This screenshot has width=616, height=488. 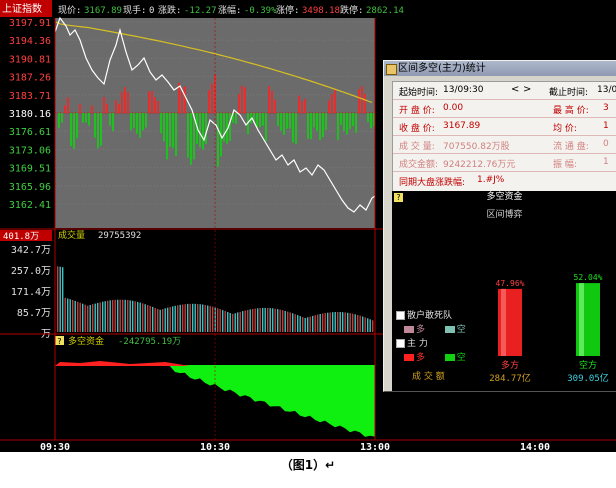 I want to click on bear-amount: 309.05亿, so click(x=588, y=378).